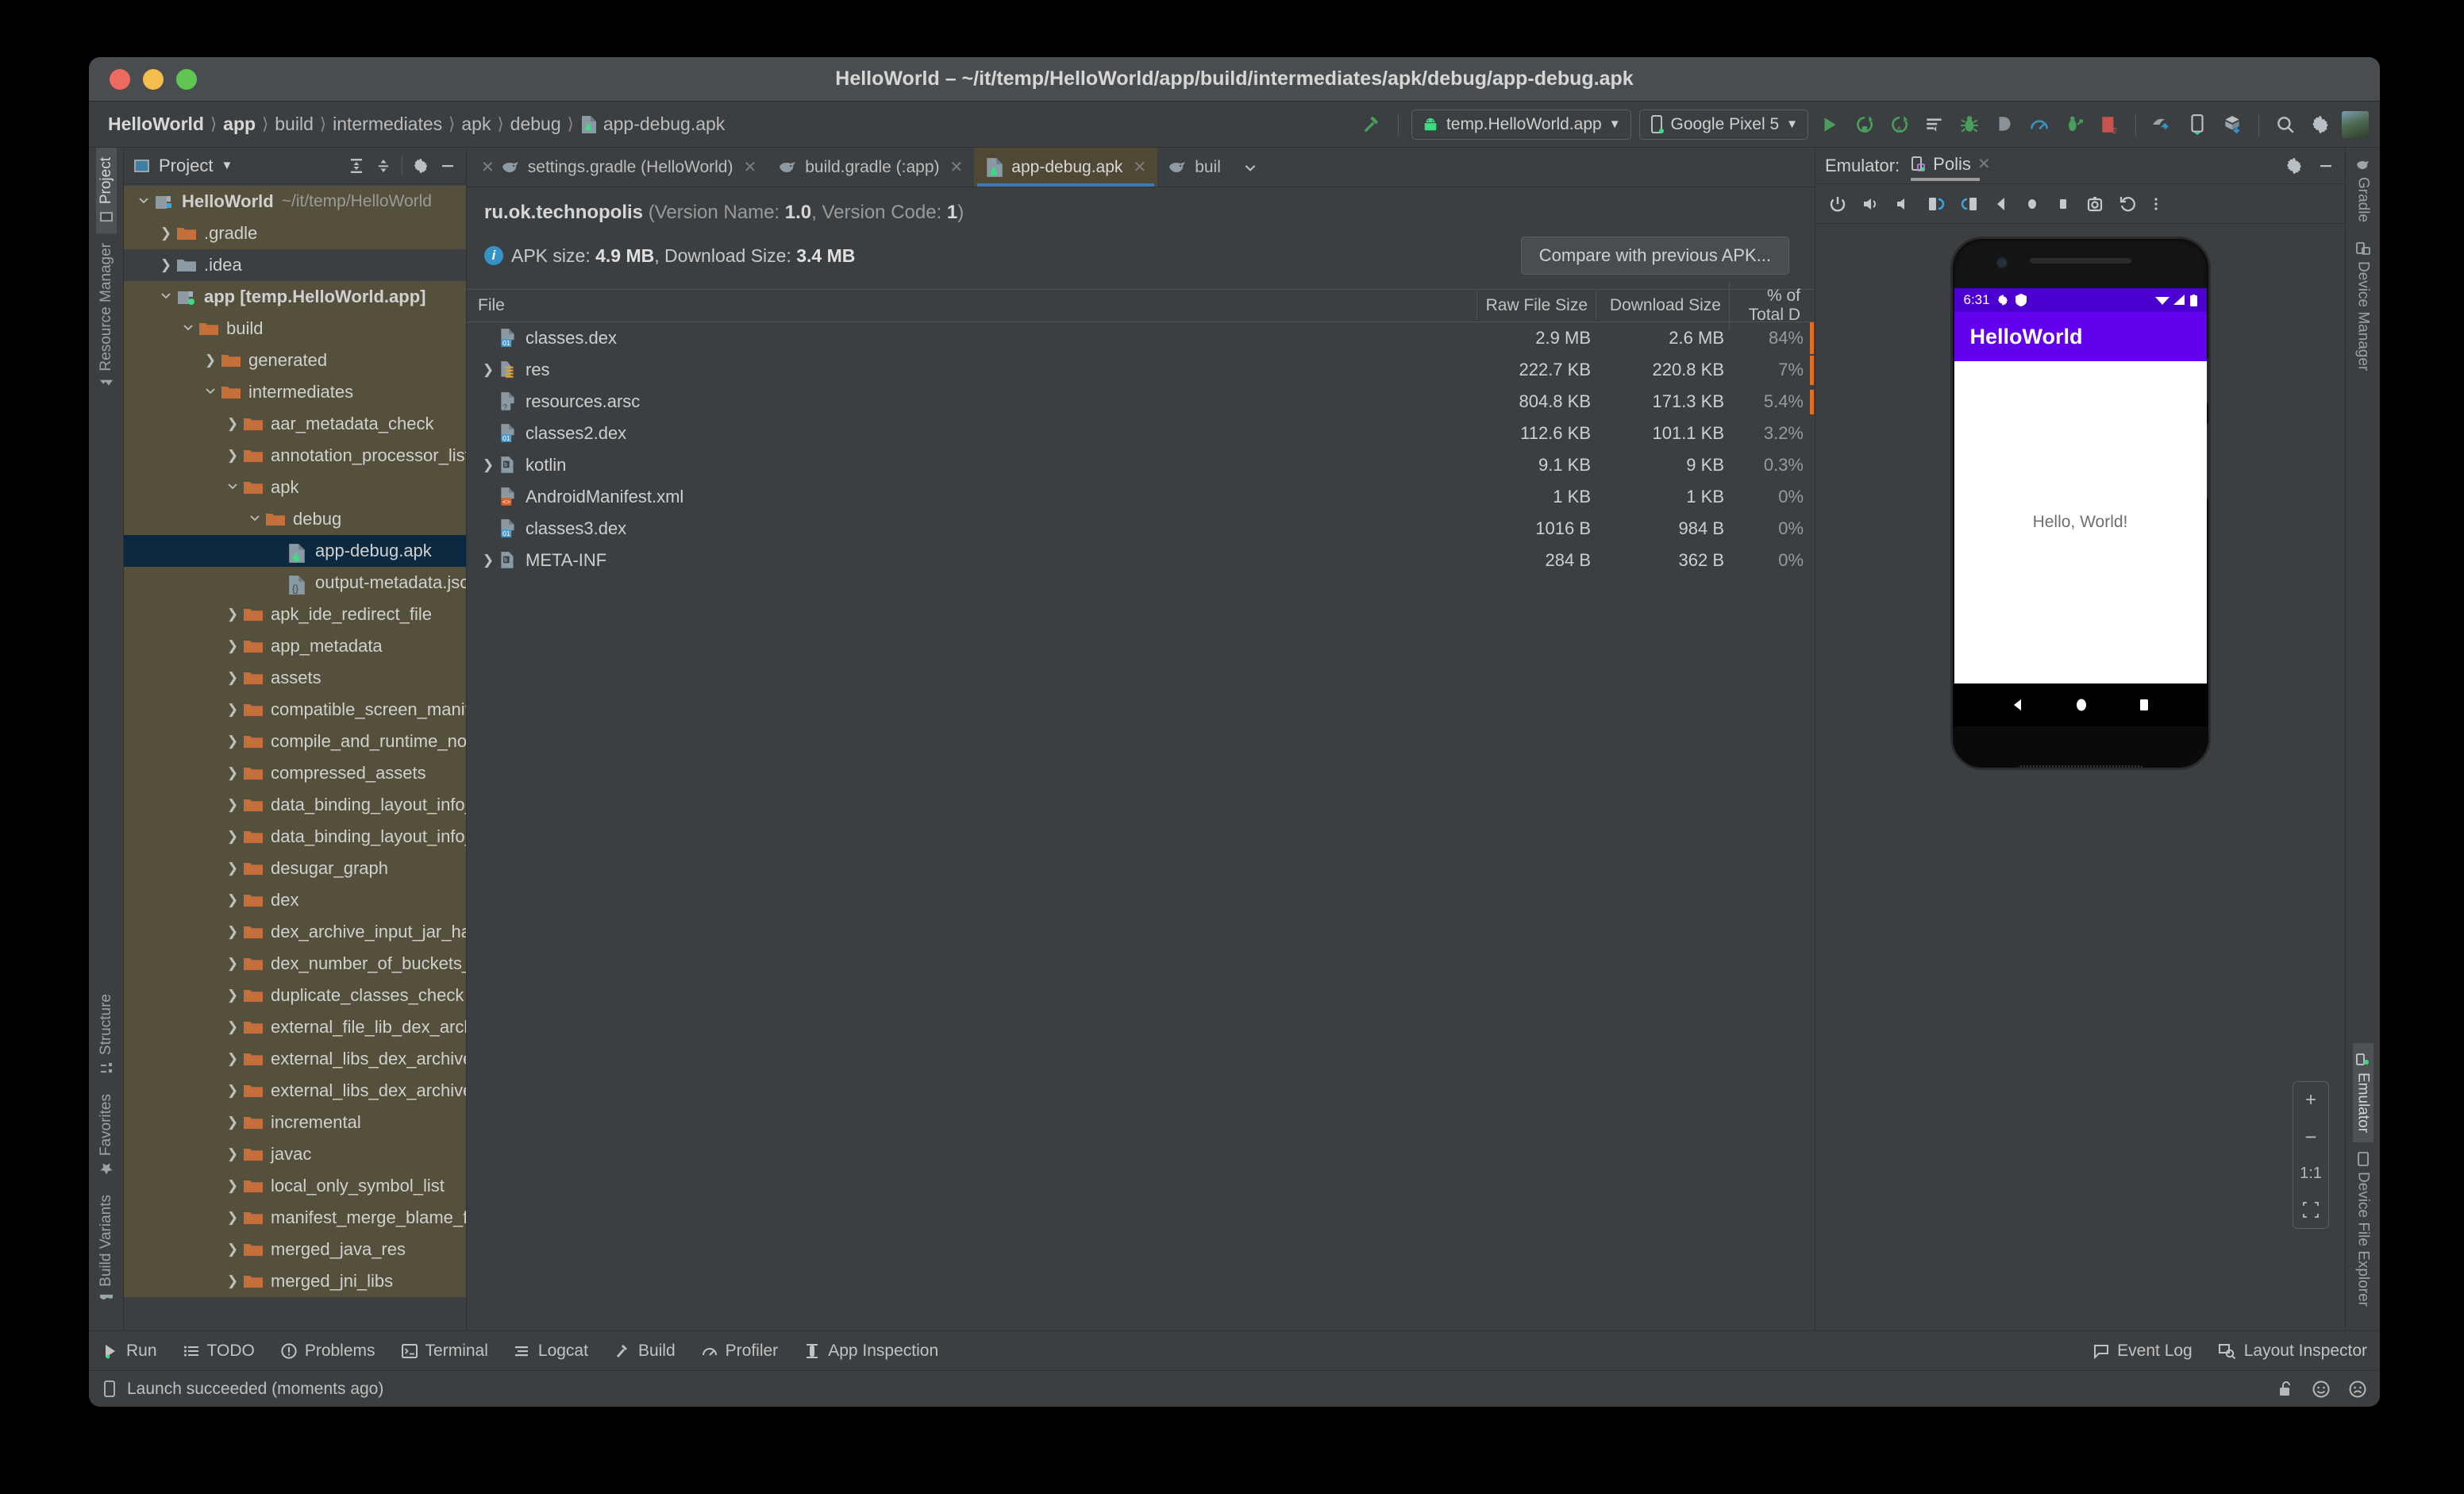 This screenshot has height=1494, width=2464. Describe the element at coordinates (1141, 338) in the screenshot. I see `apk-table-row: 01 classes.dex 2.9 MB 2.6 MB 84%` at that location.